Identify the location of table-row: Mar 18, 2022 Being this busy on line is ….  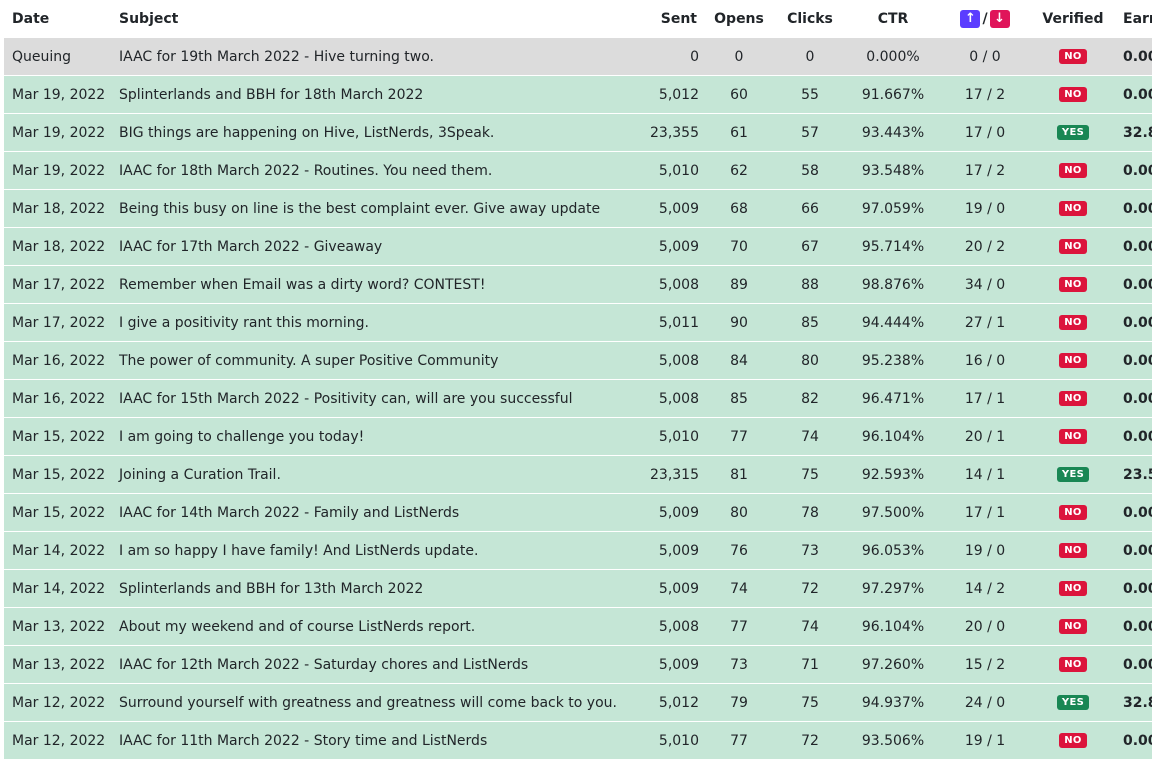
(578, 209).